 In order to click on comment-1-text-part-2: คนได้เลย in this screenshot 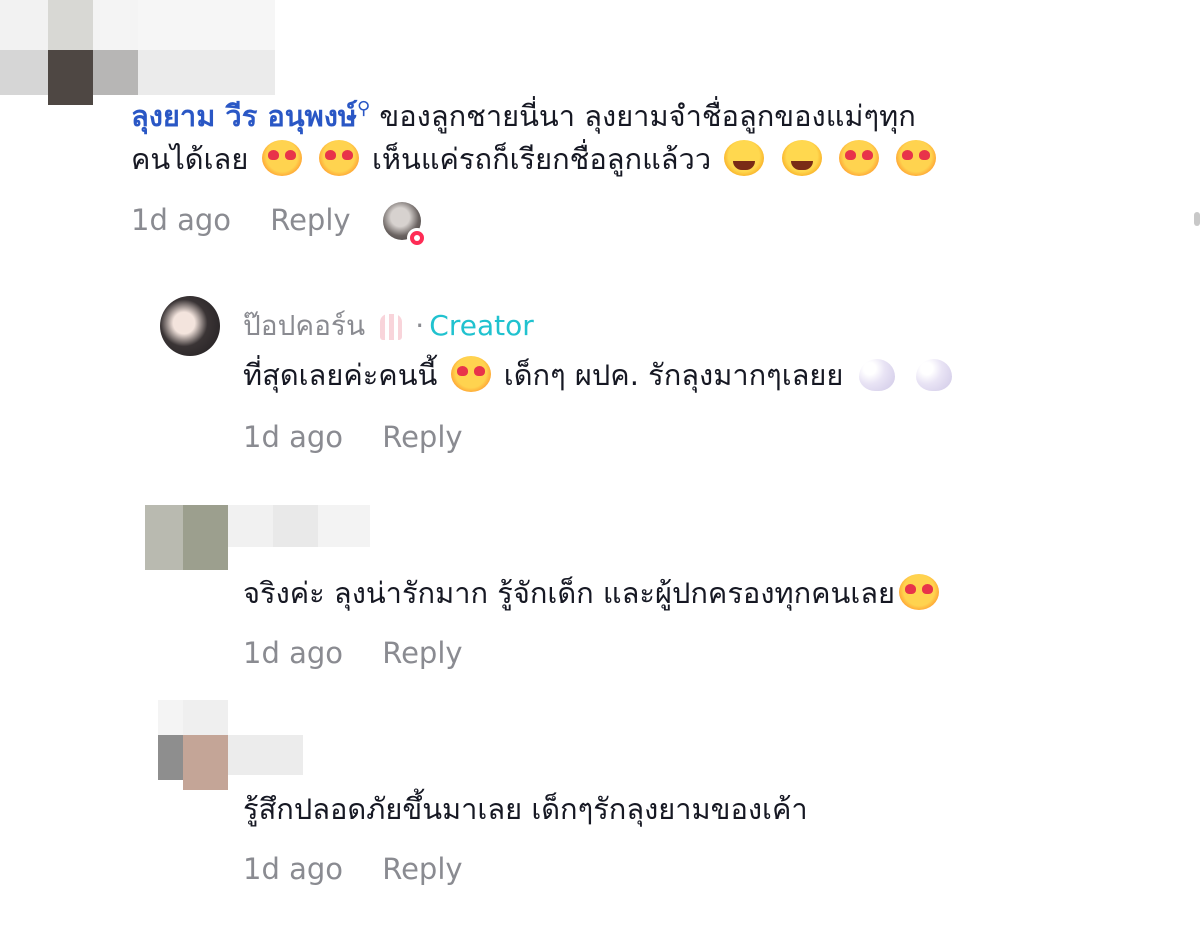, I will do `click(190, 159)`.